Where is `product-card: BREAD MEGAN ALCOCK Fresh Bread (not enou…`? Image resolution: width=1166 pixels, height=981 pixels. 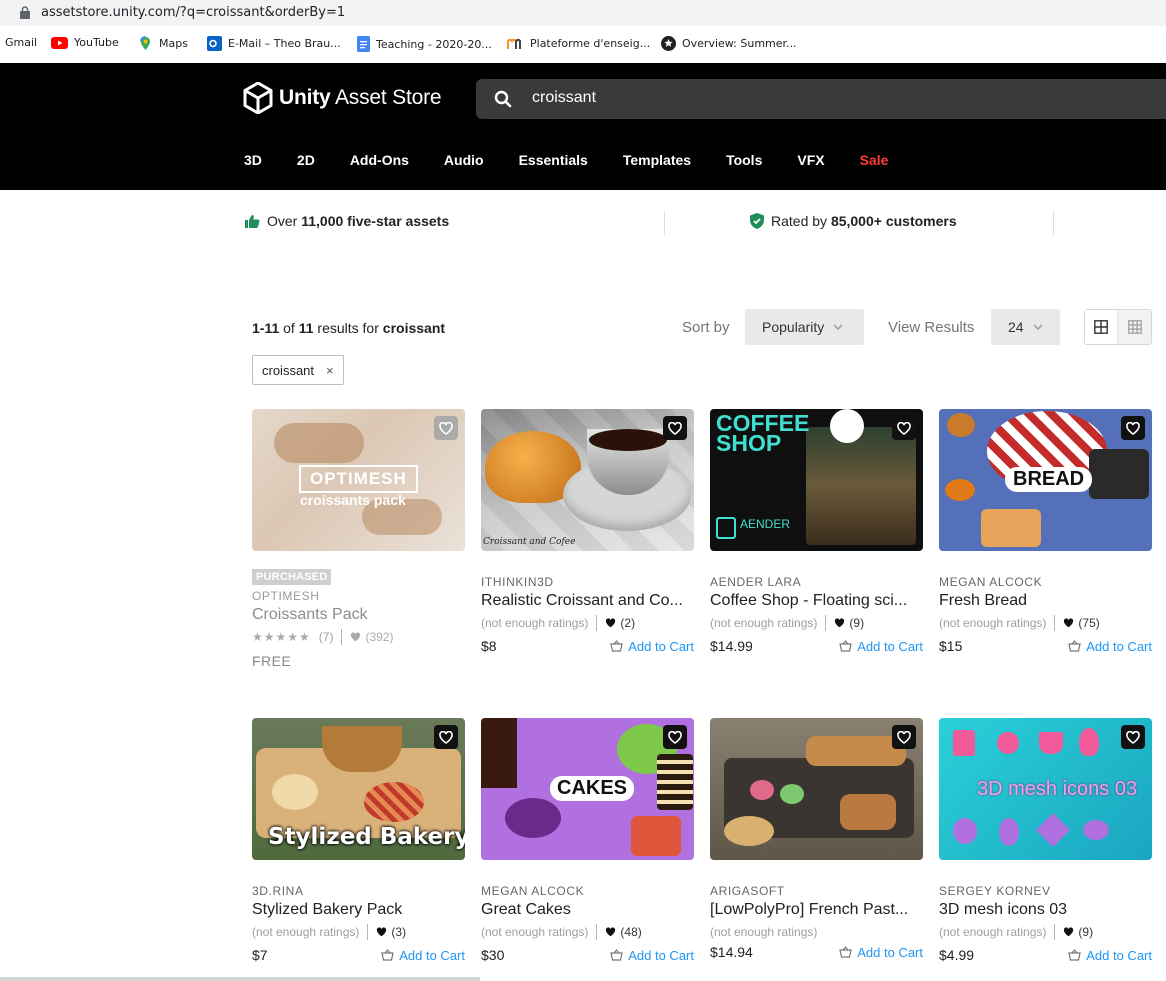 product-card: BREAD MEGAN ALCOCK Fresh Bread (not enou… is located at coordinates (1045, 532).